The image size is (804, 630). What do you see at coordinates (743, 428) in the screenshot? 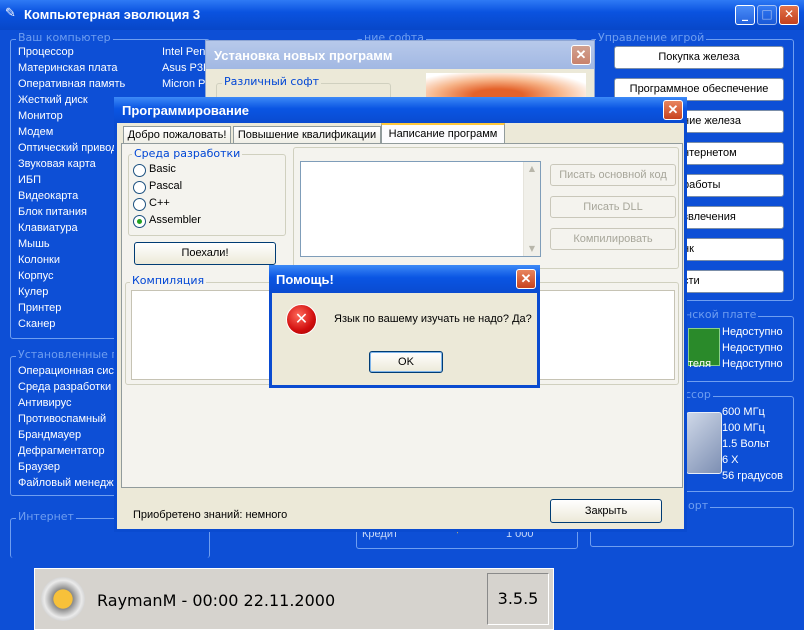
I see `spec-value: 100 МГц` at bounding box center [743, 428].